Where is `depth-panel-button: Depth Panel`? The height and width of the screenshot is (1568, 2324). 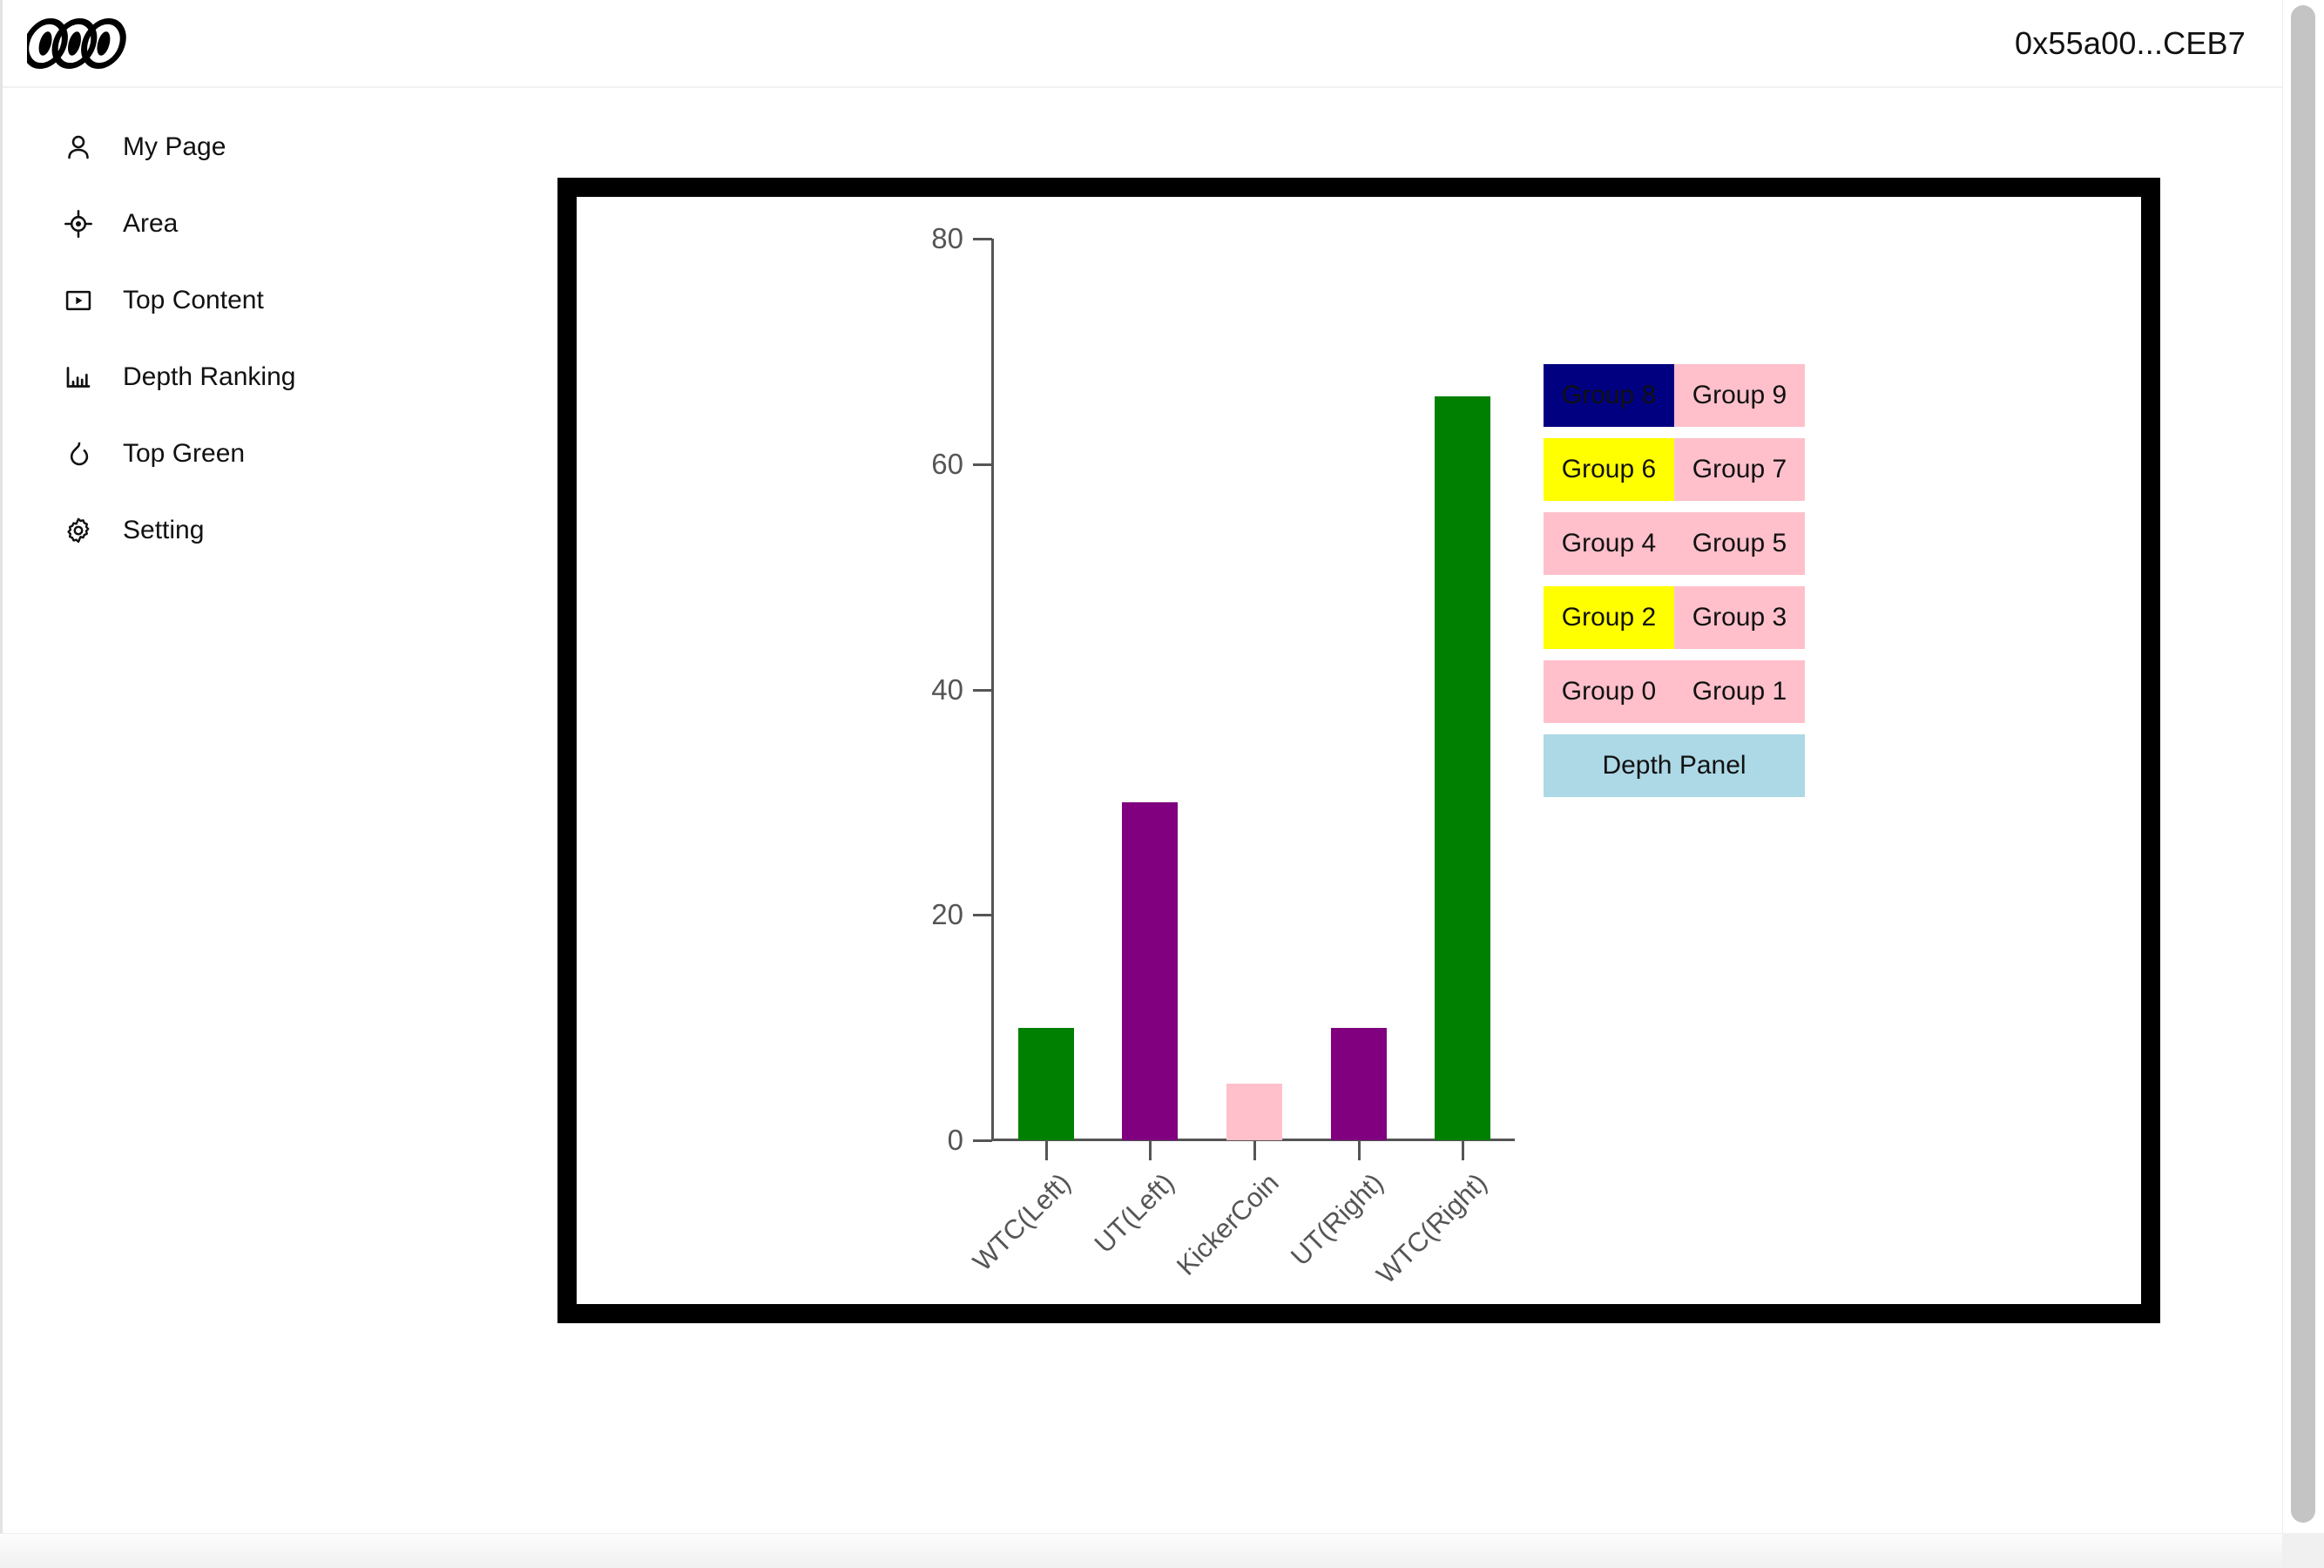
depth-panel-button: Depth Panel is located at coordinates (1674, 766).